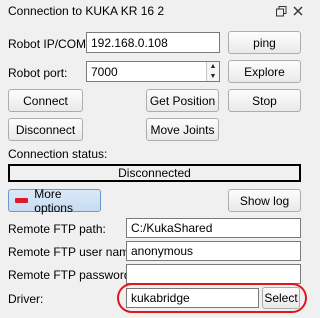 The height and width of the screenshot is (318, 320). I want to click on spin-up-icon: ▲, so click(213, 67).